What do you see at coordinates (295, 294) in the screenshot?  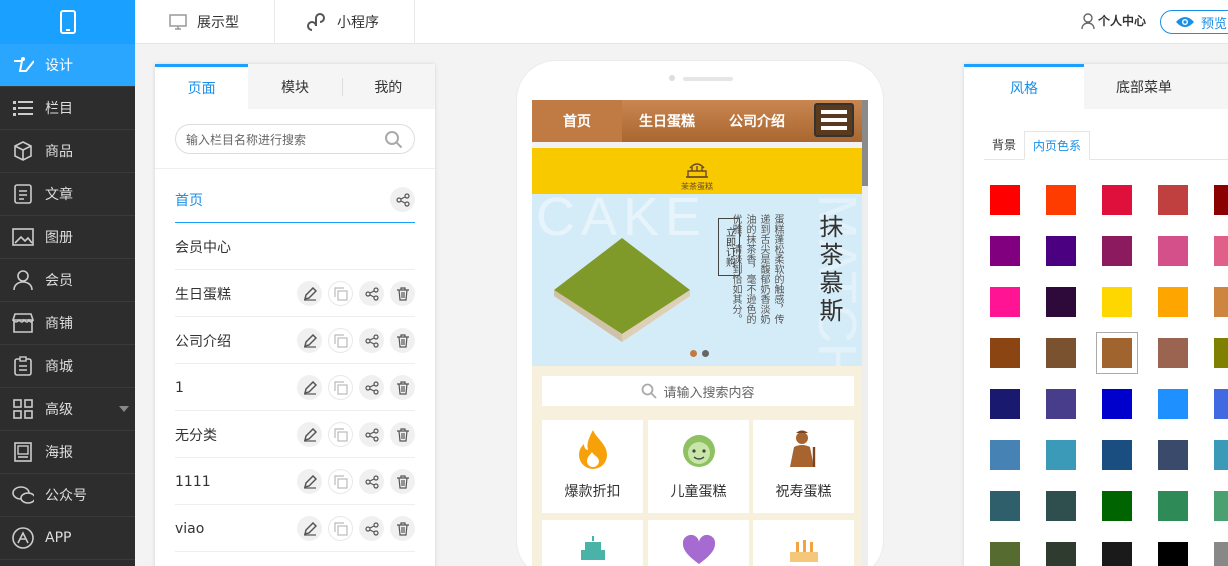 I see `page-list-item: 生日蛋糕` at bounding box center [295, 294].